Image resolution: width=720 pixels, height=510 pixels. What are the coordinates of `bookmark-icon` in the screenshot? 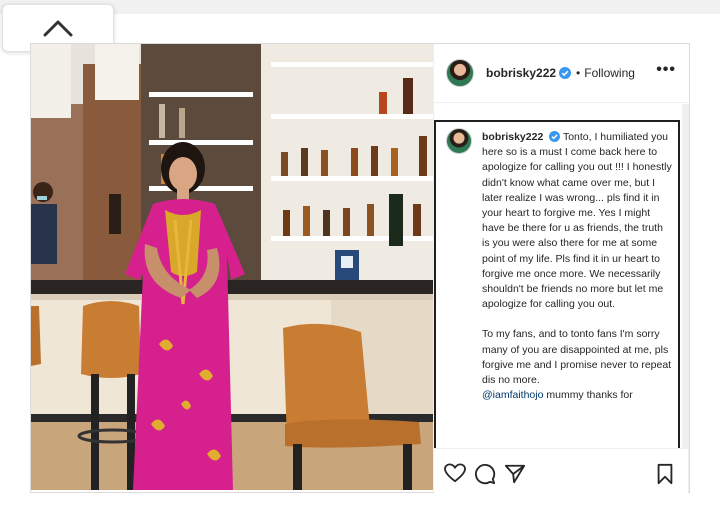 It's located at (665, 474).